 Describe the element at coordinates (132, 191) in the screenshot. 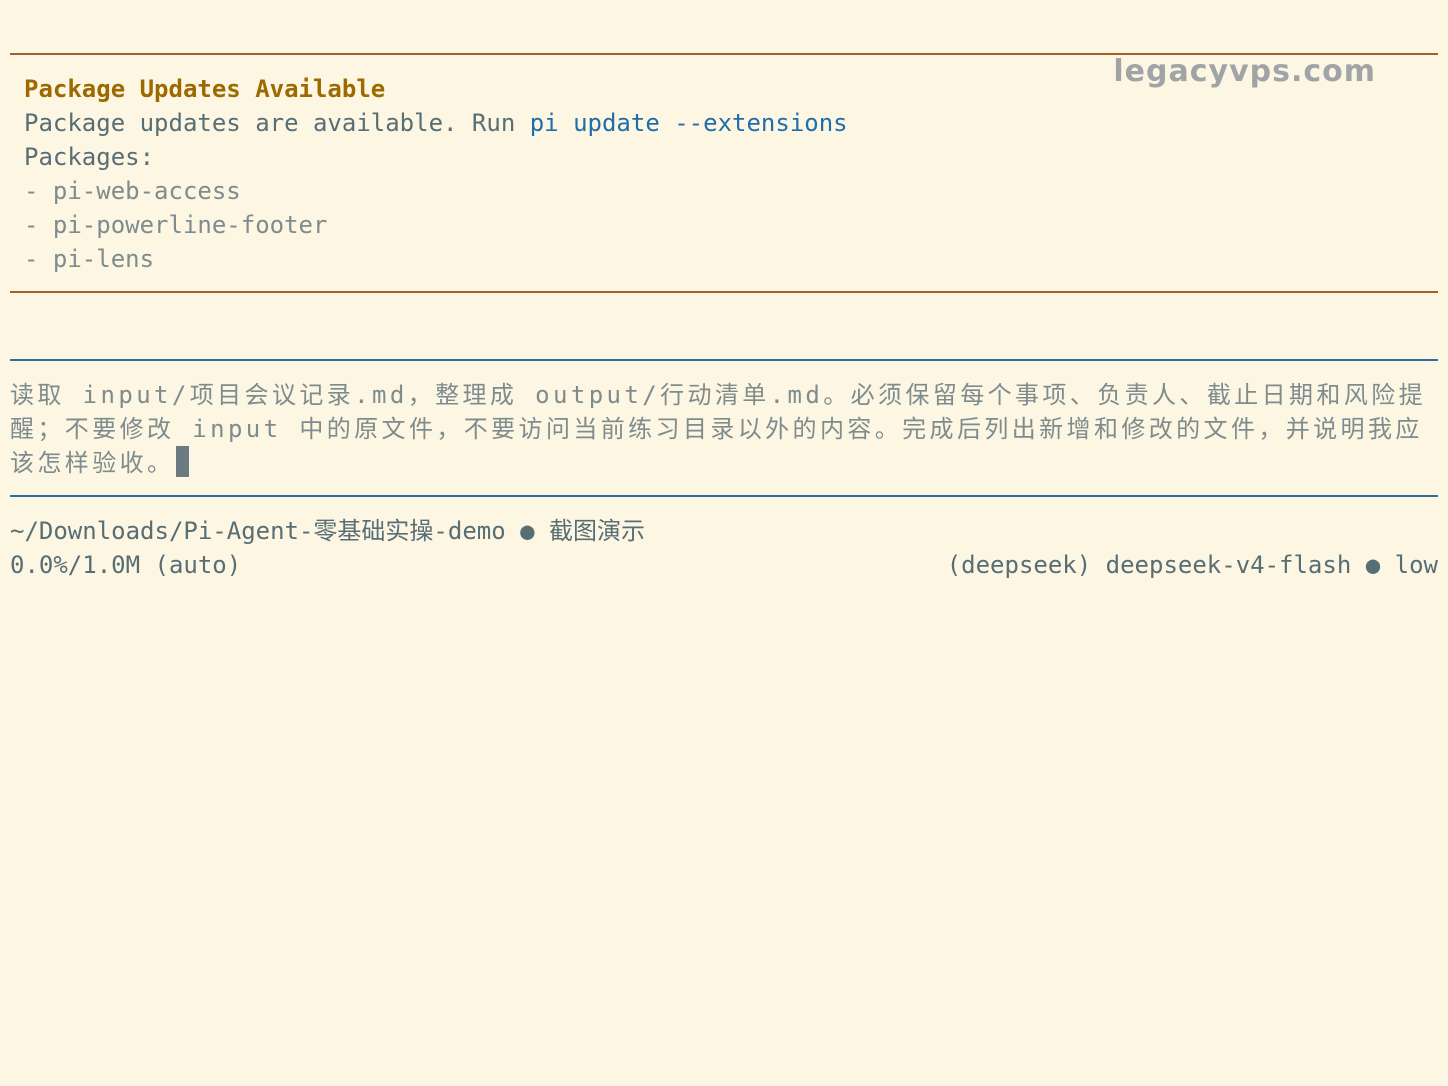

I see `package-item: - pi-web-access` at that location.